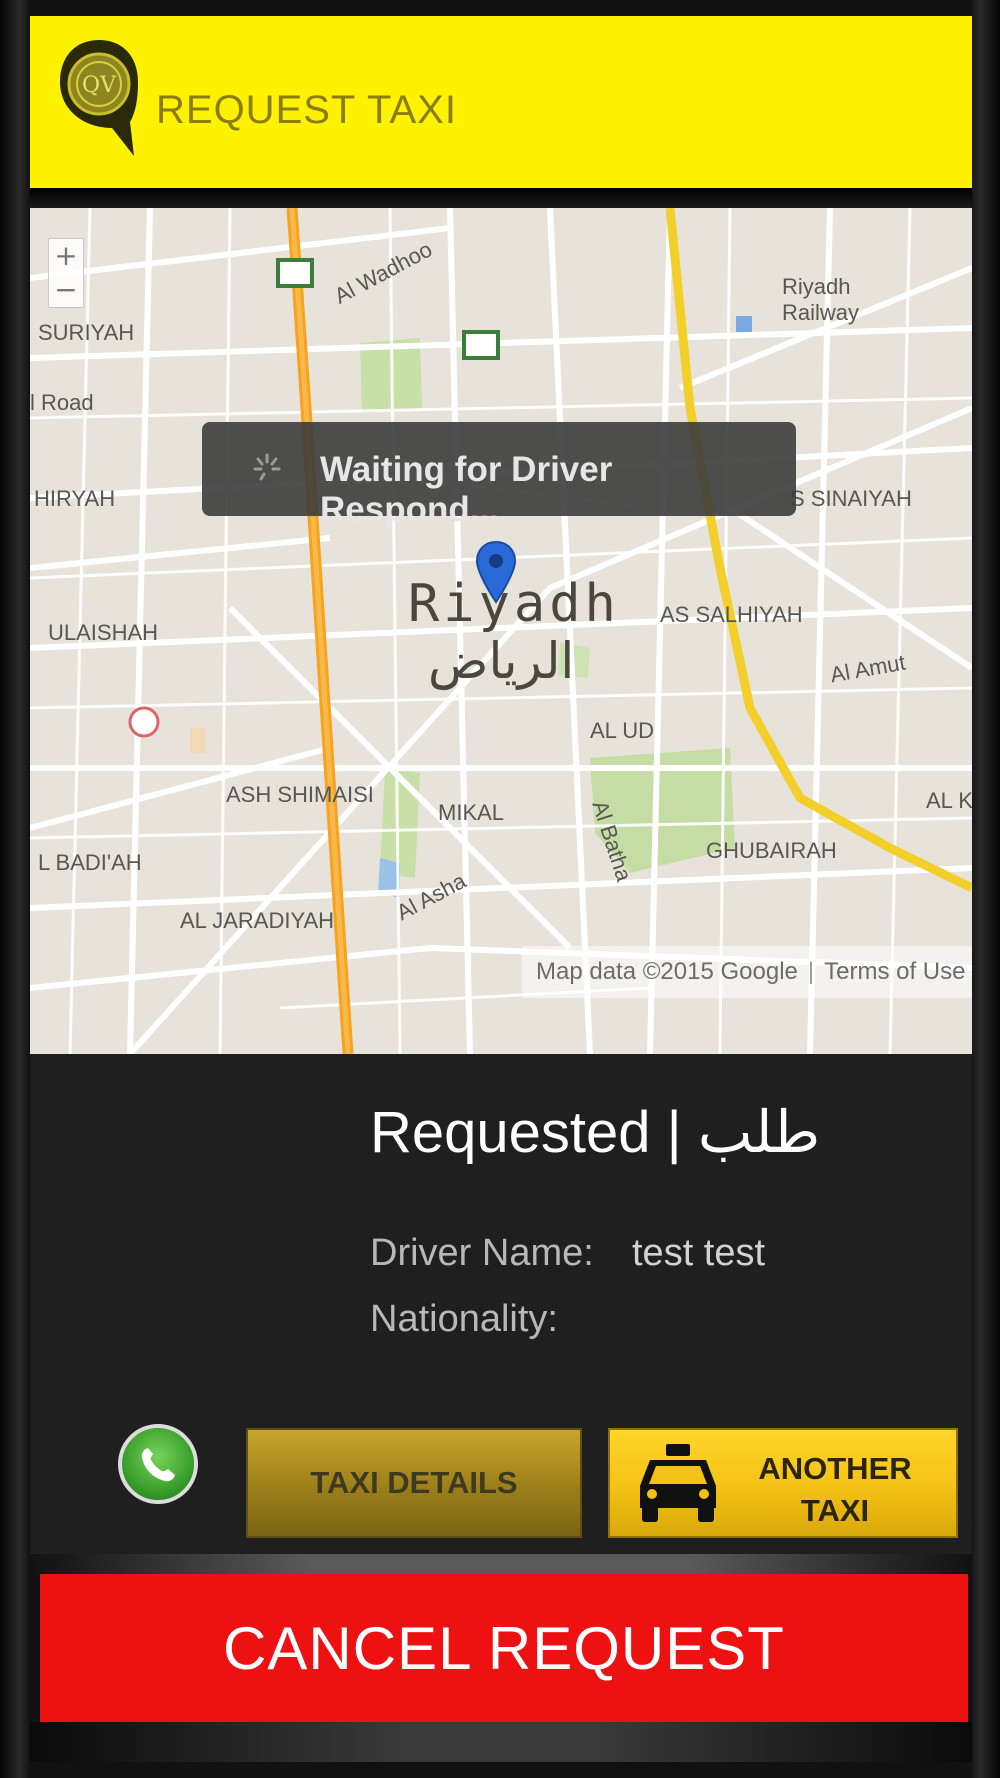 The height and width of the screenshot is (1778, 1000). I want to click on location-pin-icon, so click(496, 572).